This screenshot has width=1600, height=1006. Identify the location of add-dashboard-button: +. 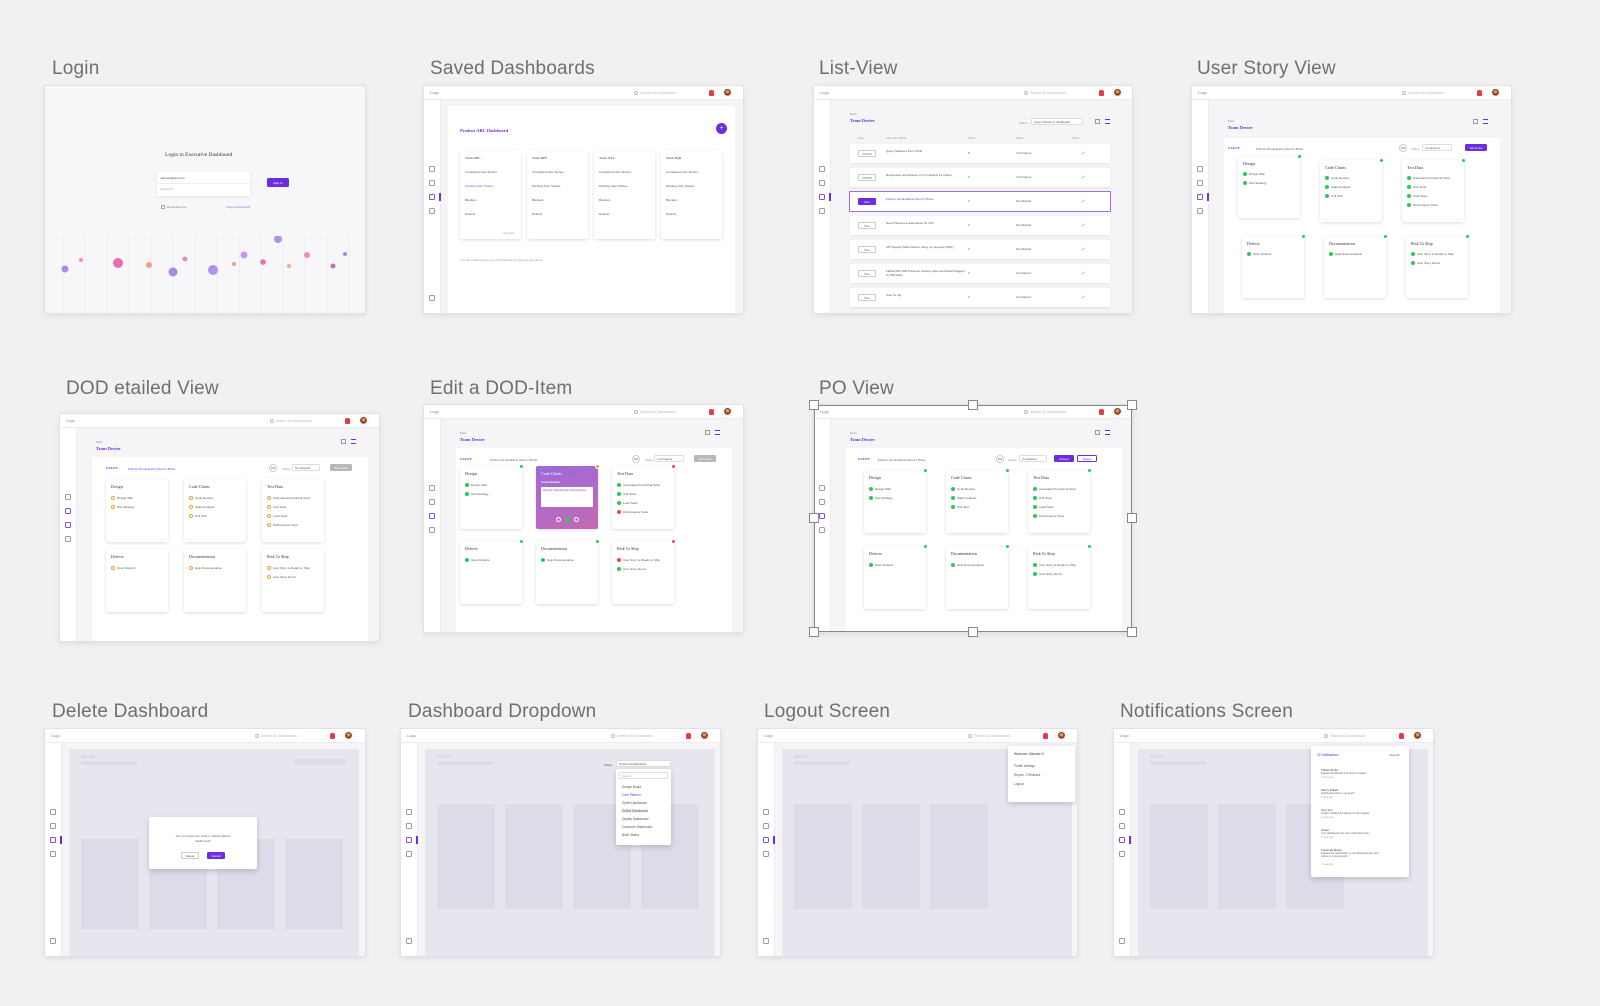
(721, 128).